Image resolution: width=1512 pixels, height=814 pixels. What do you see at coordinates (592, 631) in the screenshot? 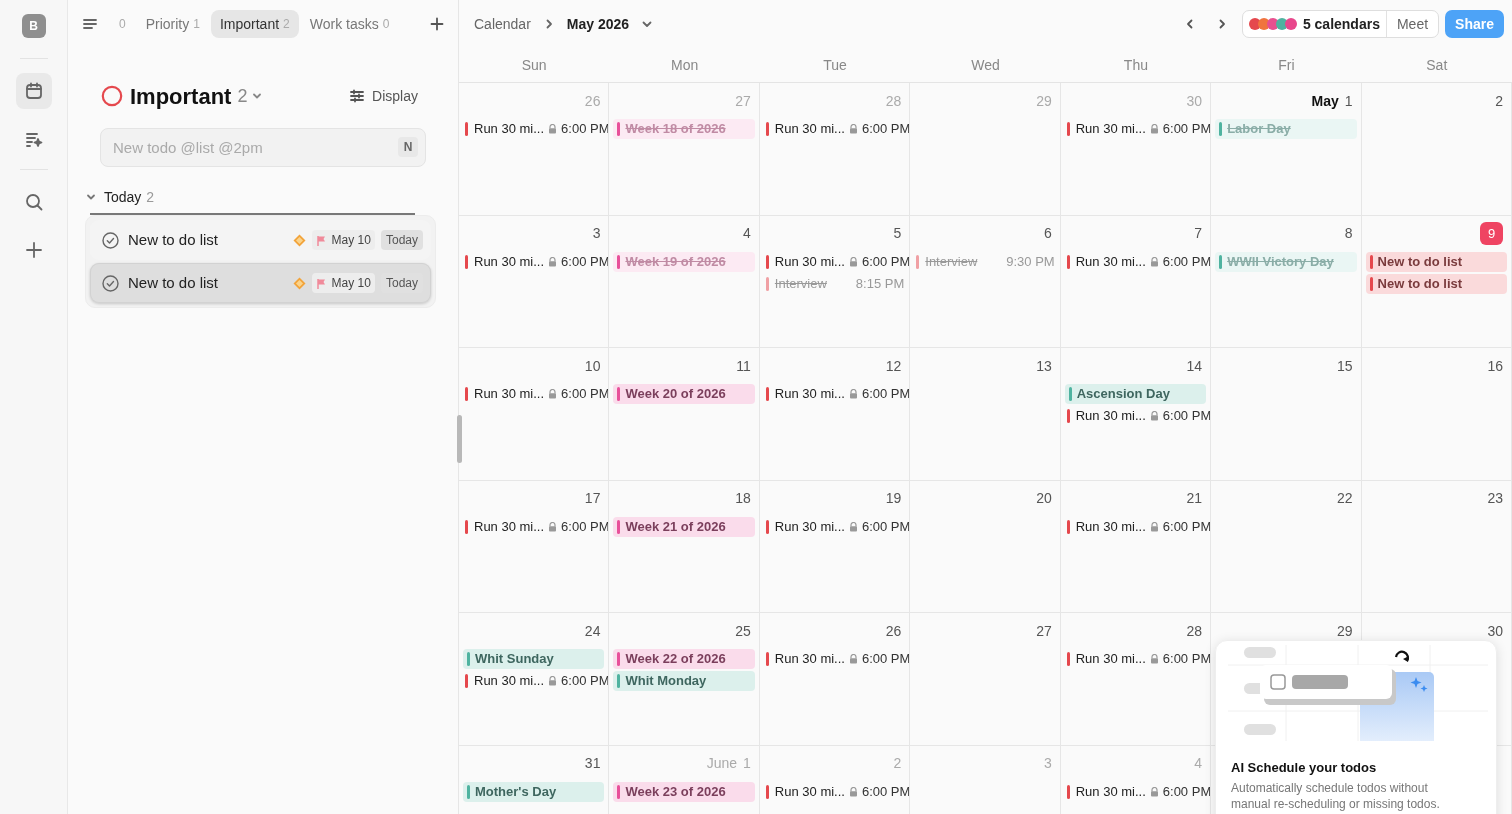
I see `day-number: 24` at bounding box center [592, 631].